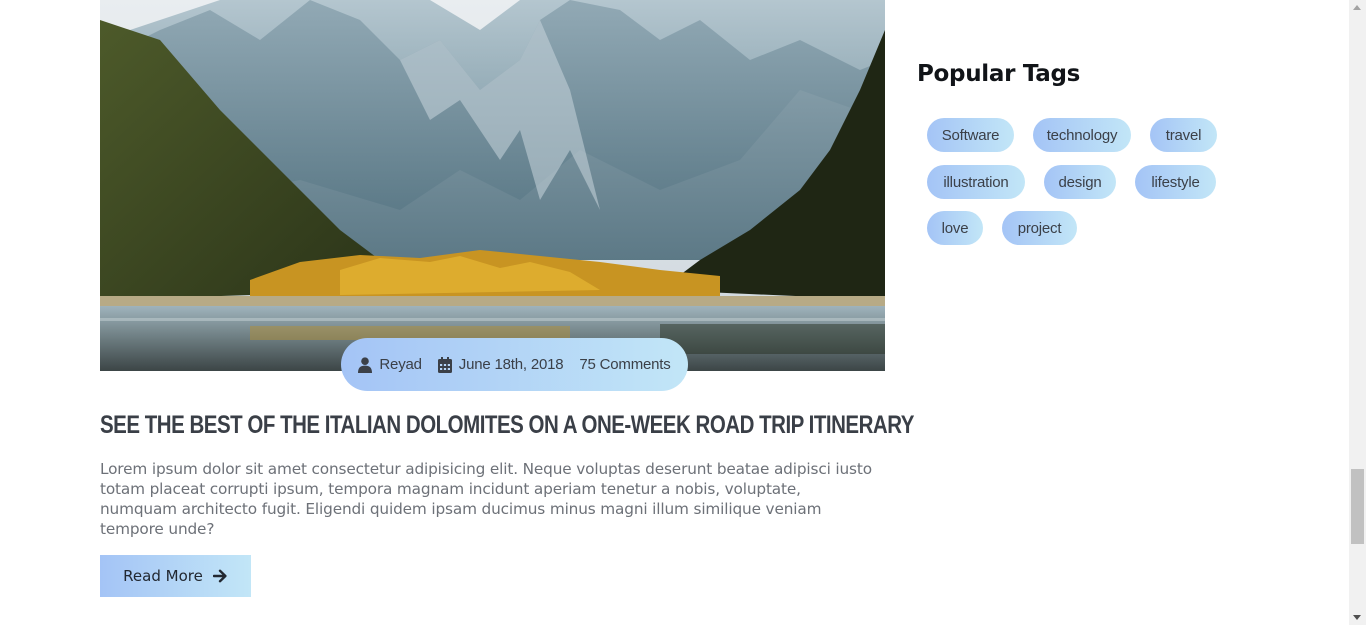 Image resolution: width=1366 pixels, height=625 pixels. I want to click on post-meta-bar: Reyad June 18th, 2018 75 Comments, so click(514, 364).